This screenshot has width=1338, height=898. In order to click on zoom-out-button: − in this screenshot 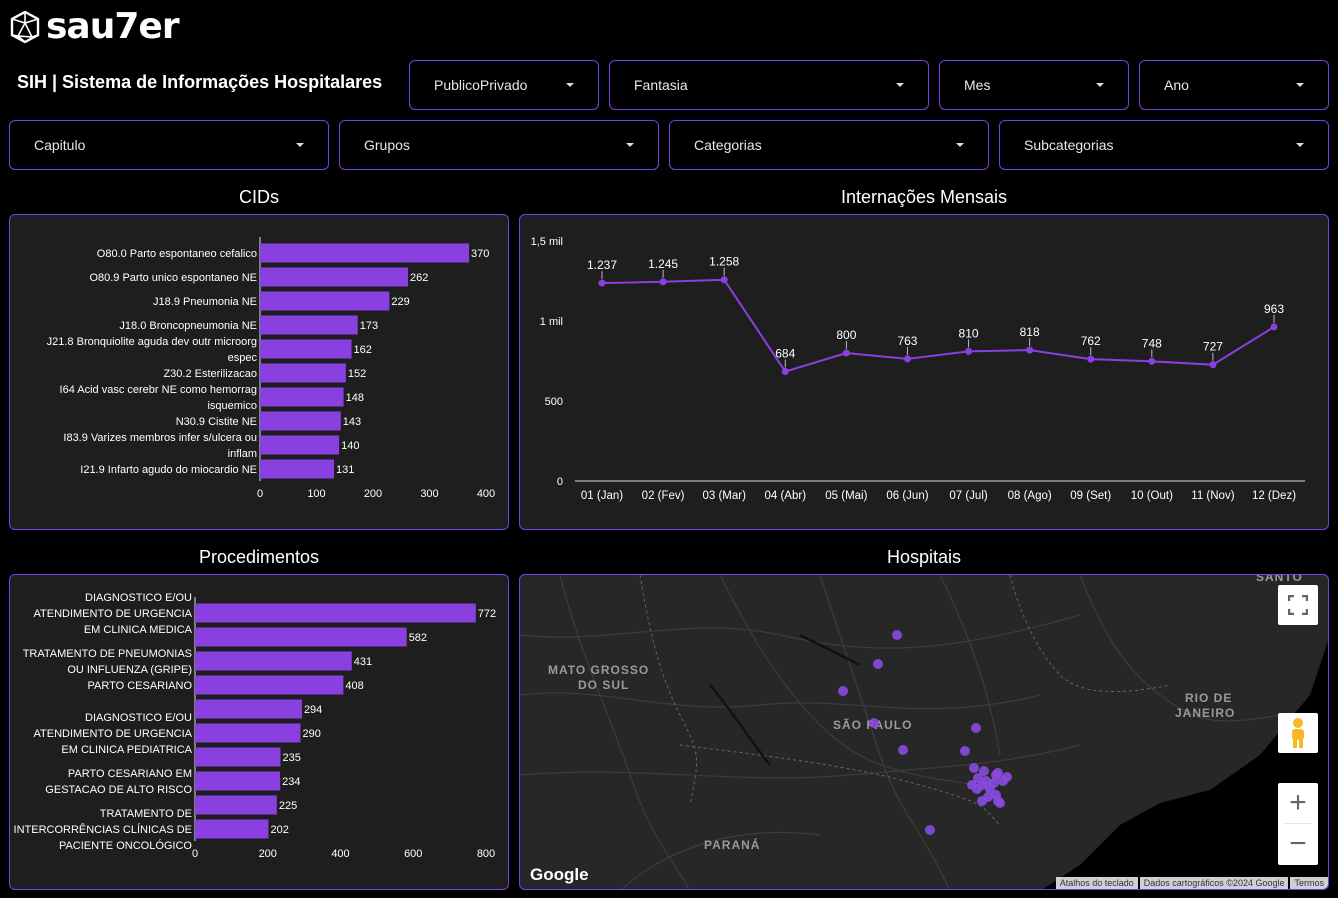, I will do `click(1298, 844)`.